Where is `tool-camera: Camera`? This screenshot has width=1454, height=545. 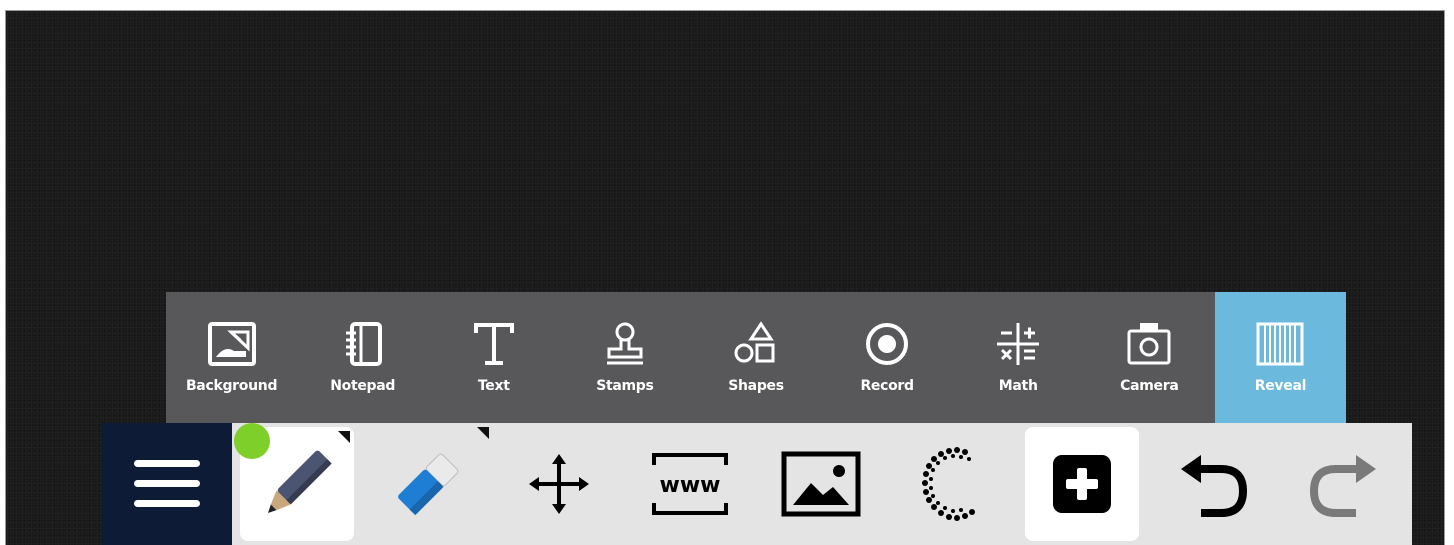
tool-camera: Camera is located at coordinates (1149, 357).